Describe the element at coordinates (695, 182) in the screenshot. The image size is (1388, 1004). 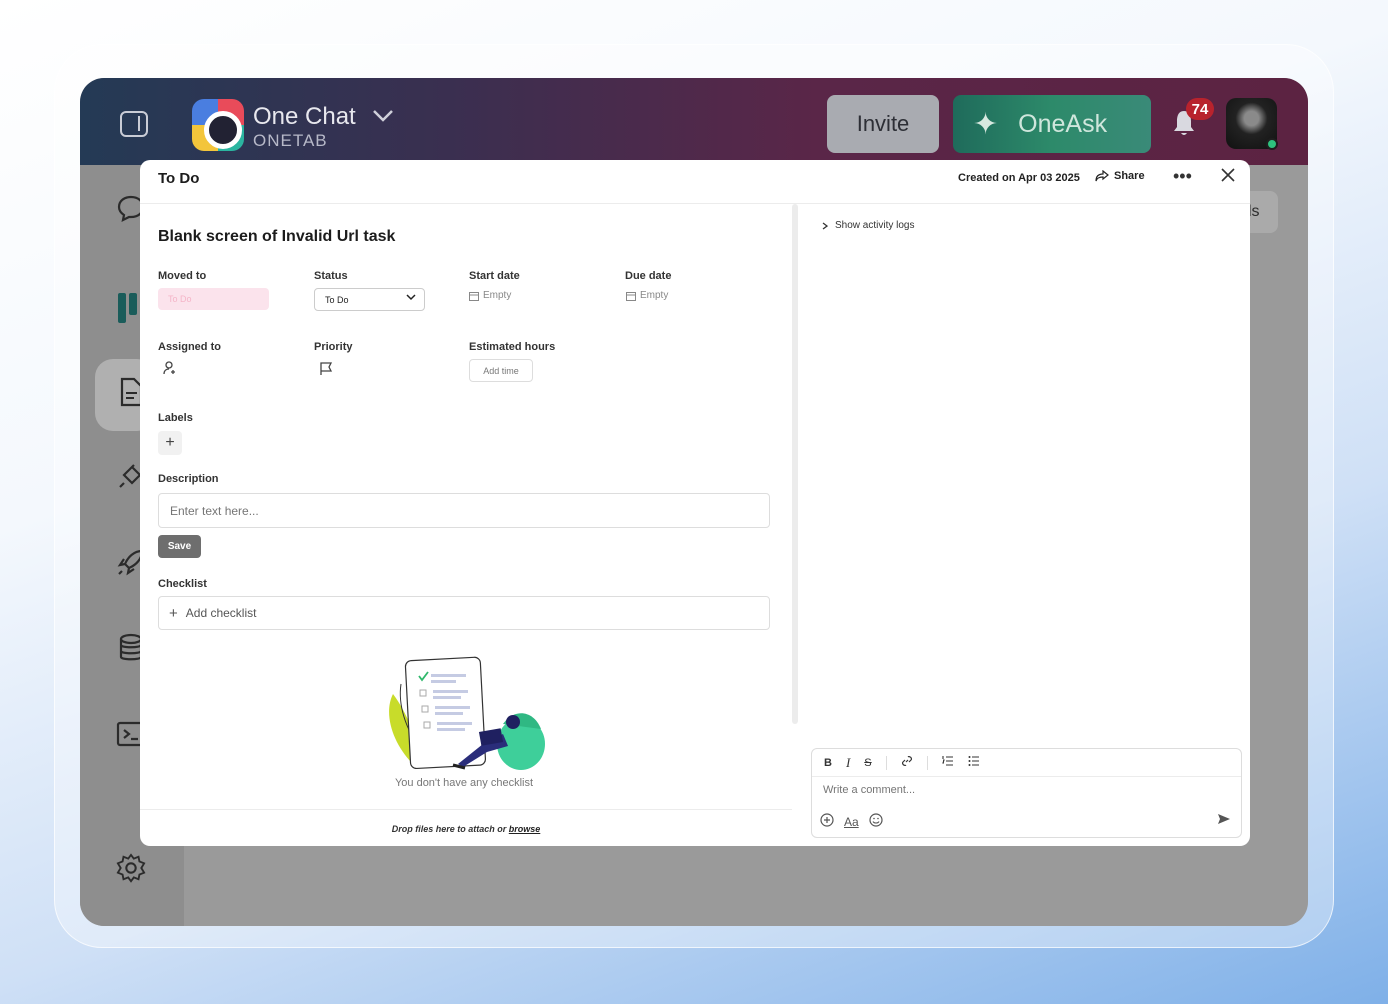
I see `modal-header: To Do Created on Apr 03 2025 Share •••` at that location.